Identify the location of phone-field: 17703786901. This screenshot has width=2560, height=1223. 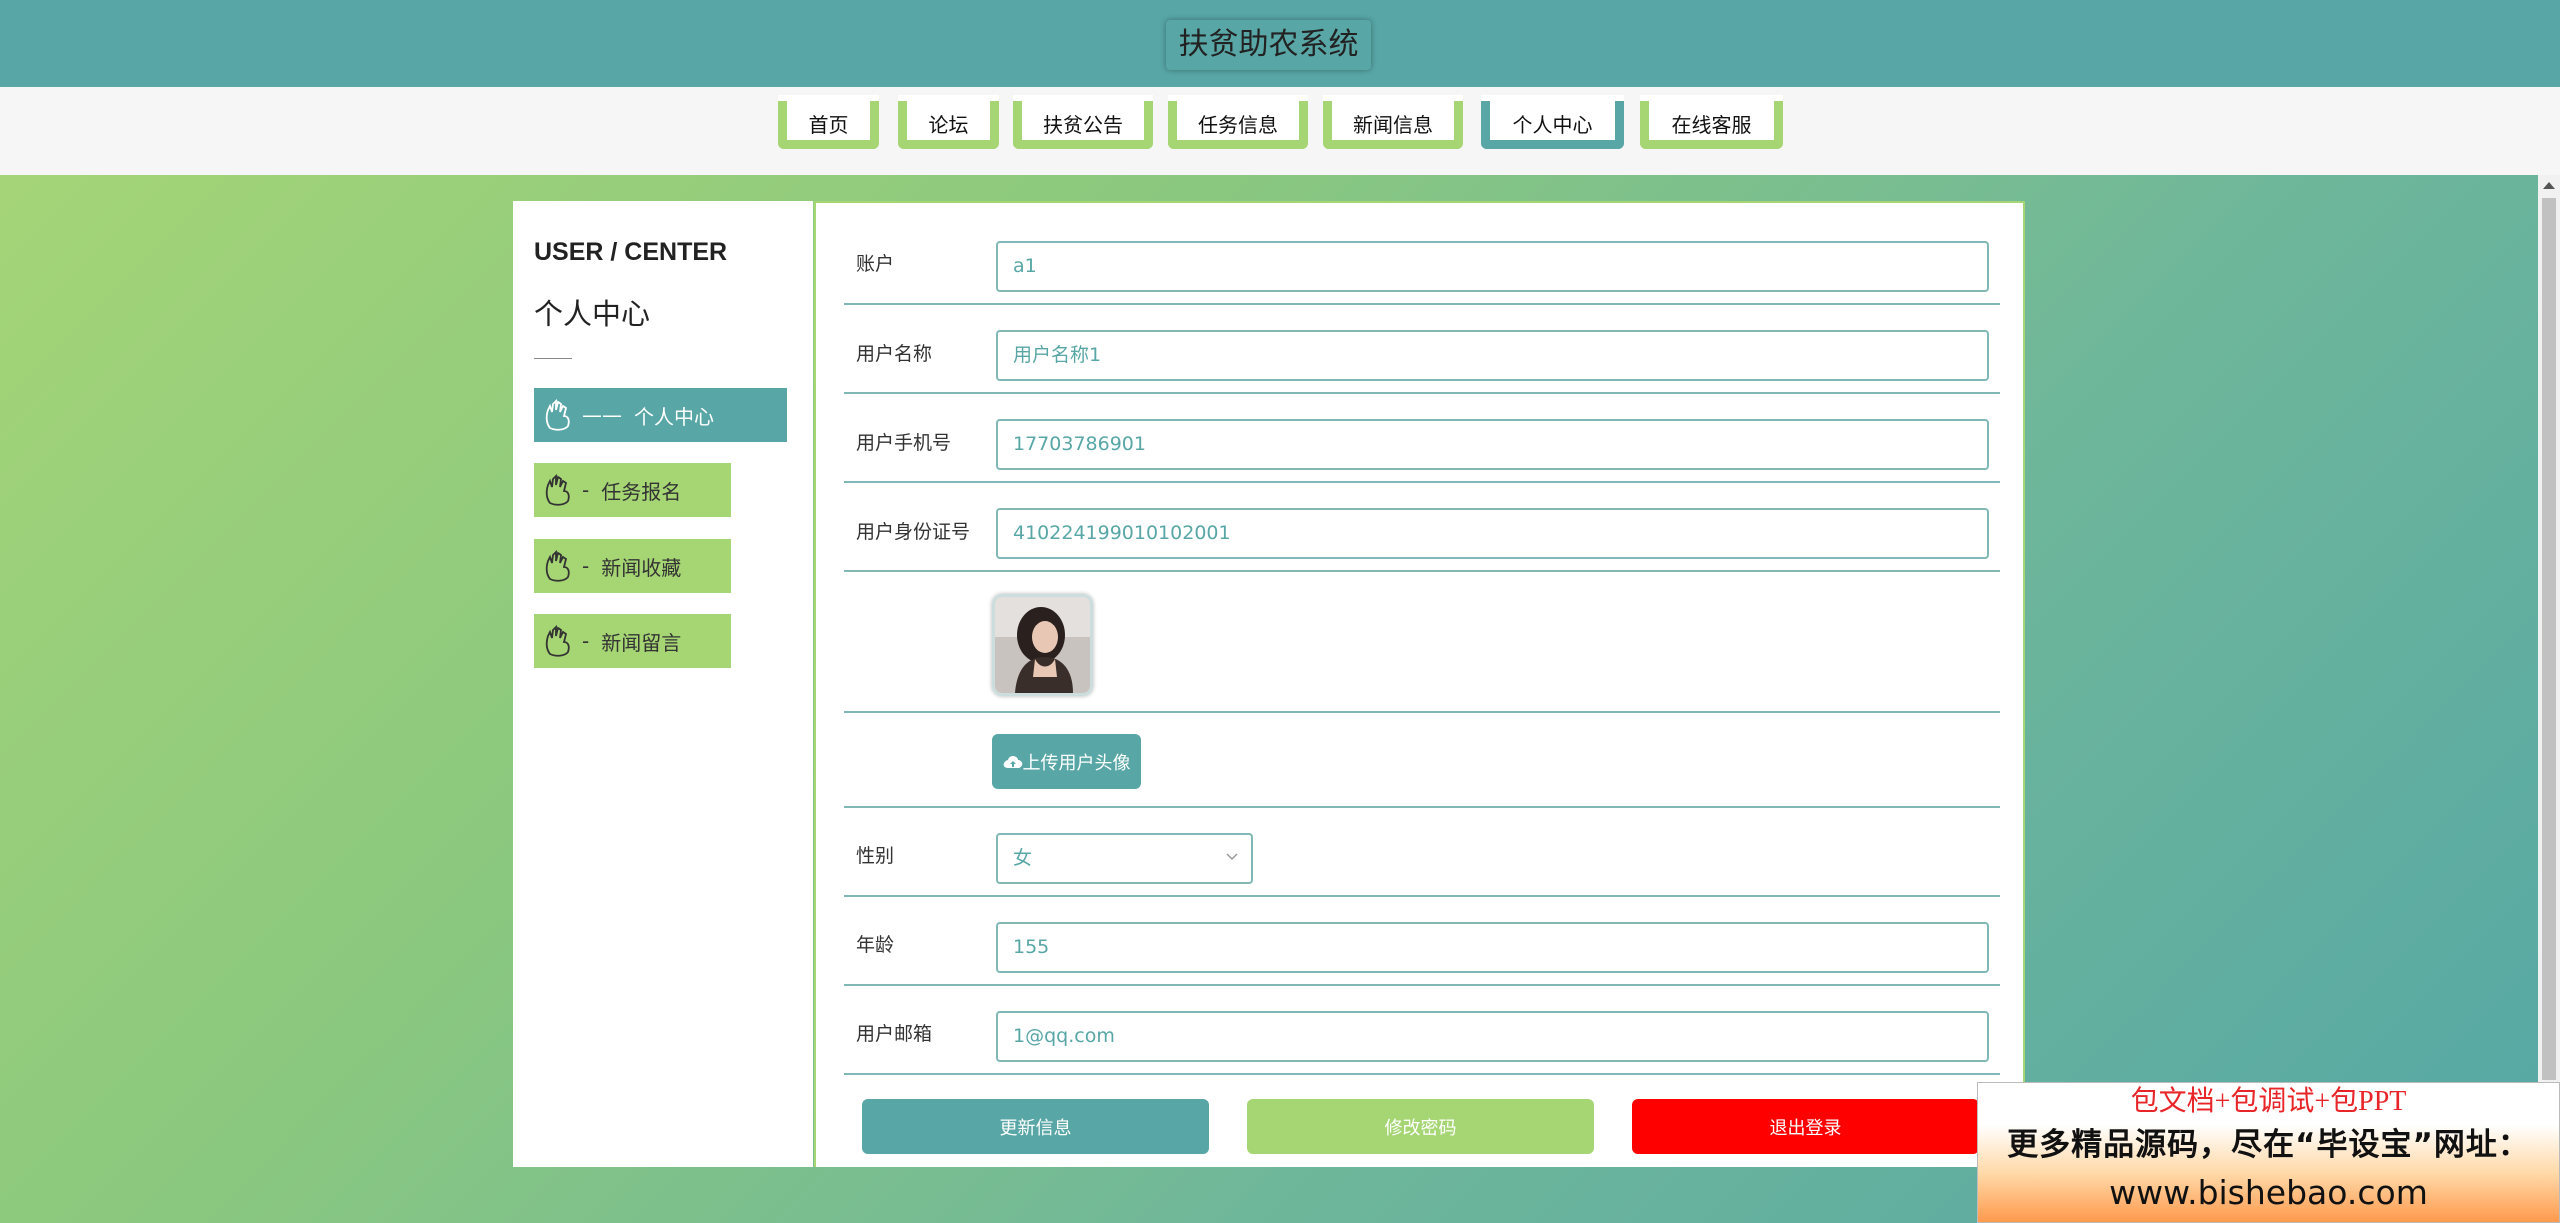
(1492, 444).